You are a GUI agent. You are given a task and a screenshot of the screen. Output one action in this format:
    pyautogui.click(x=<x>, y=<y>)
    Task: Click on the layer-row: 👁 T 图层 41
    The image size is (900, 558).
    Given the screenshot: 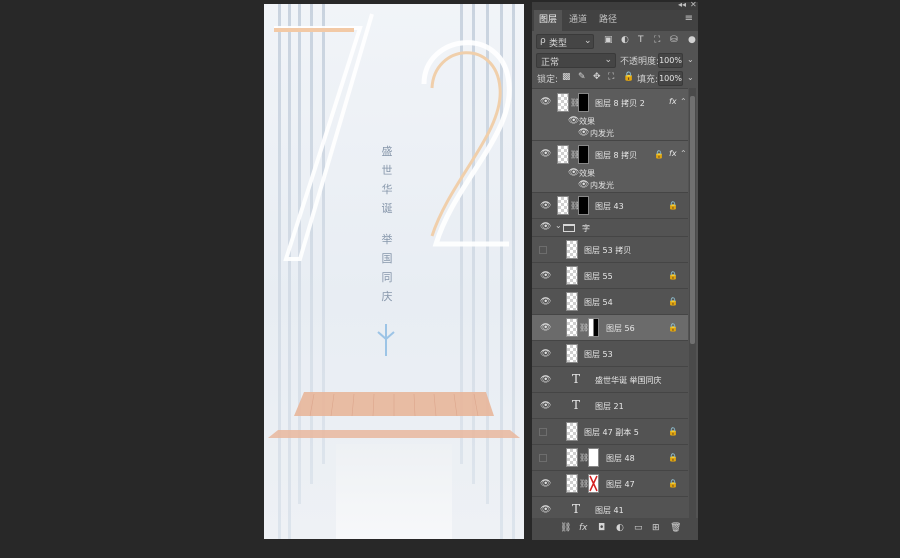 What is the action you would take?
    pyautogui.click(x=610, y=507)
    